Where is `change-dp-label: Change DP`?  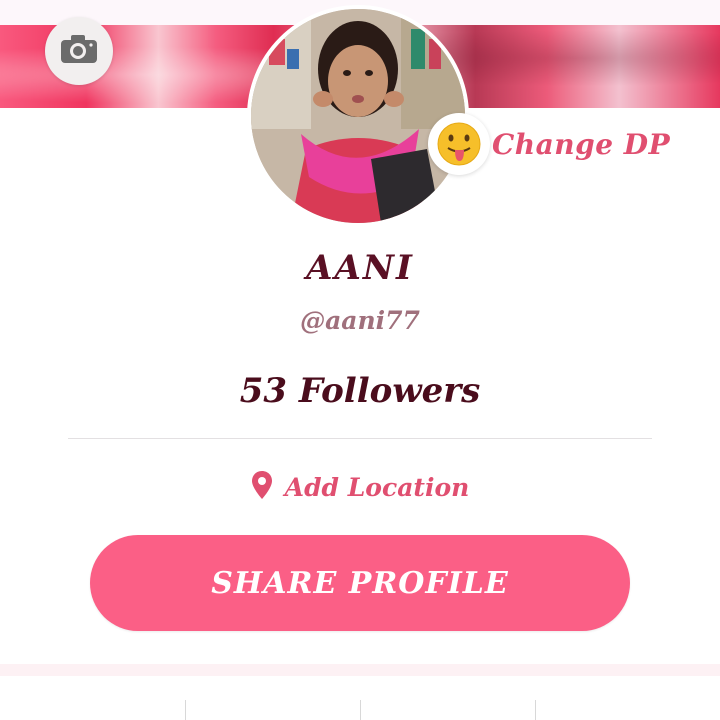
change-dp-label: Change DP is located at coordinates (581, 144).